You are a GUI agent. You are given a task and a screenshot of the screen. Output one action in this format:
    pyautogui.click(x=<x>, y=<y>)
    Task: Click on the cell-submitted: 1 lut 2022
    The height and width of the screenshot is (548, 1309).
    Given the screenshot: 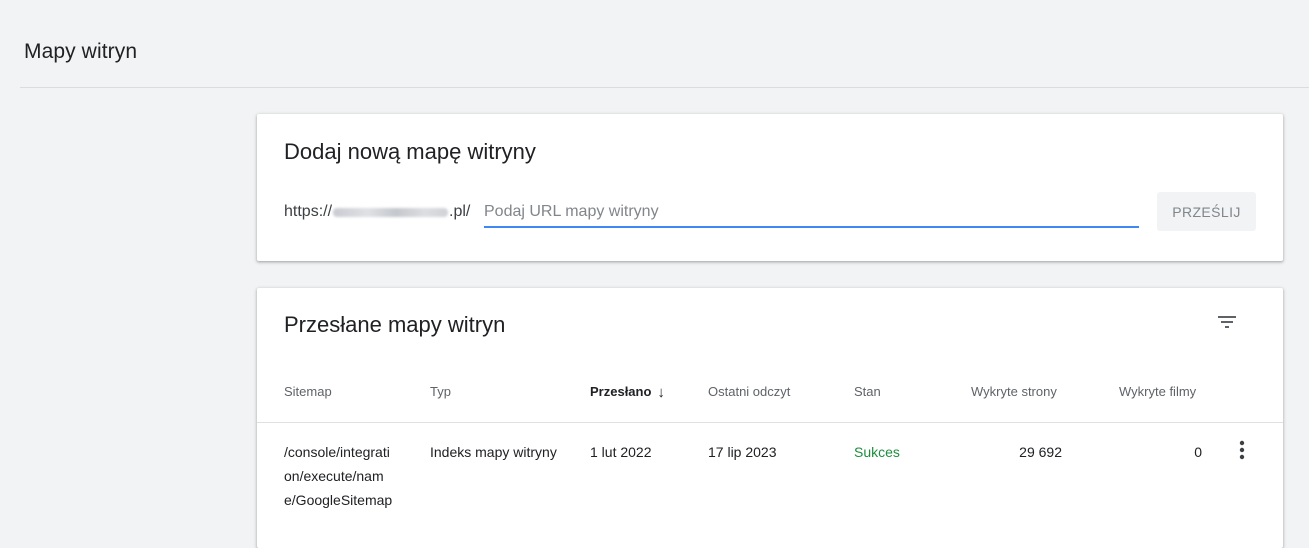 What is the action you would take?
    pyautogui.click(x=621, y=452)
    